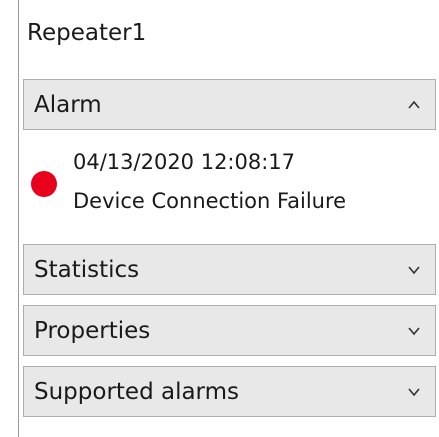 Image resolution: width=439 pixels, height=437 pixels. Describe the element at coordinates (414, 105) in the screenshot. I see `chevron-up-icon` at that location.